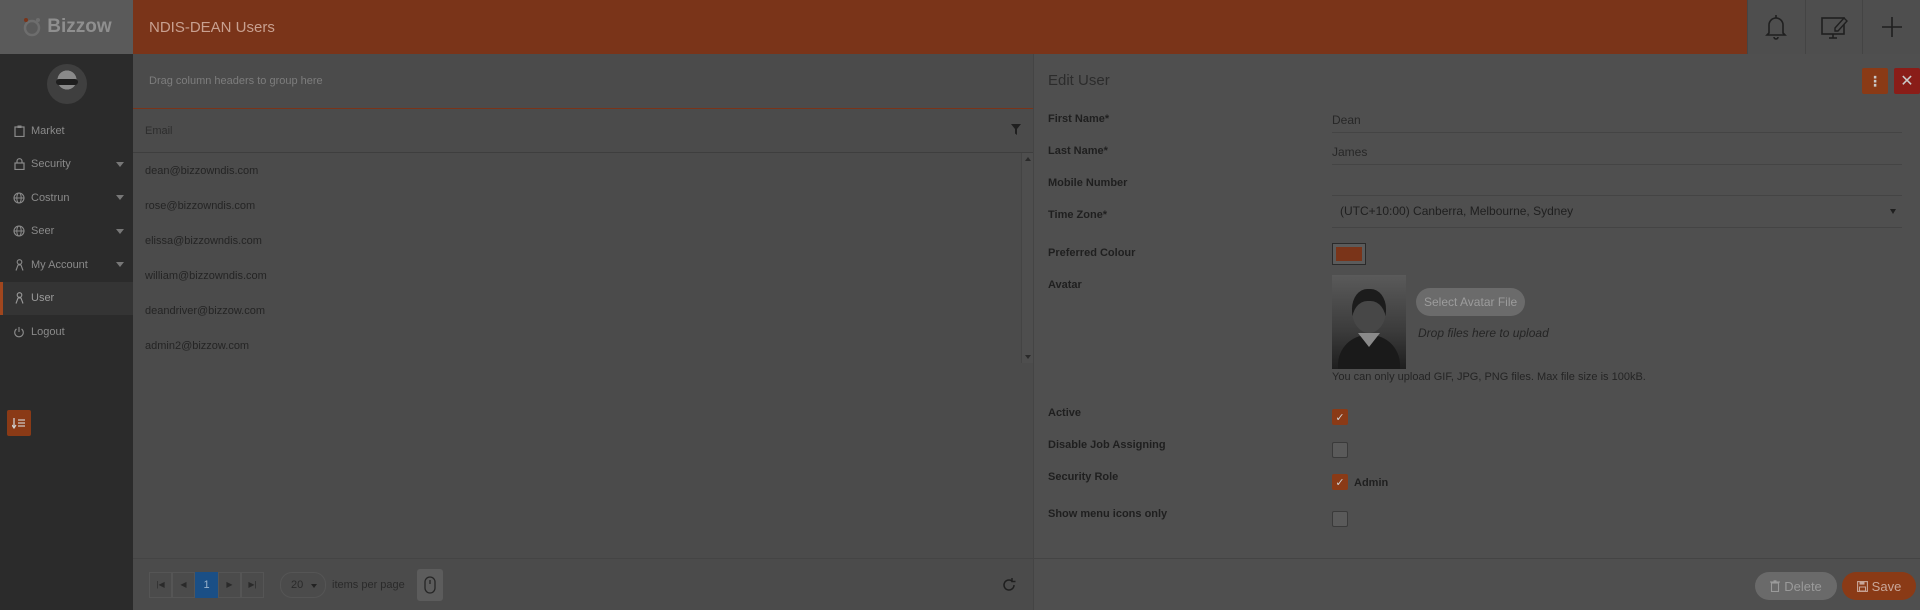 Image resolution: width=1920 pixels, height=610 pixels. I want to click on sidebar-item-label: User, so click(43, 298).